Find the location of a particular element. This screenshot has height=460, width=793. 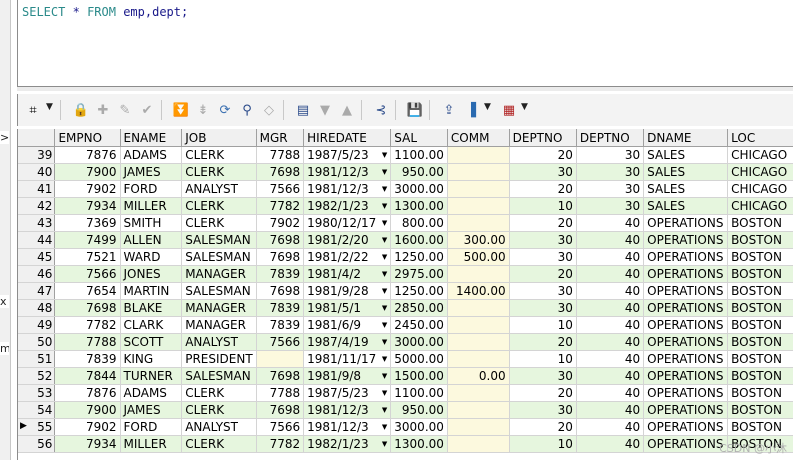

hiredate-cell: 1987/4/19 ▼ is located at coordinates (347, 342).